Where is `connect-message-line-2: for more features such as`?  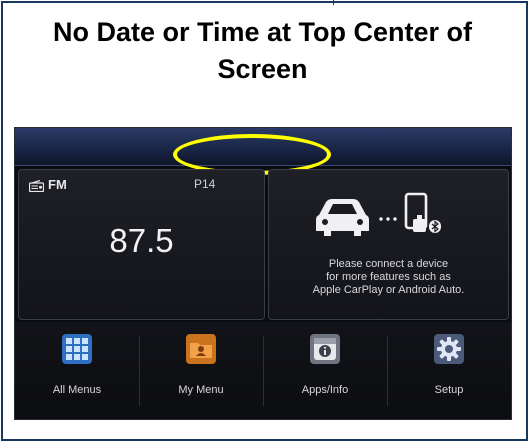 connect-message-line-2: for more features such as is located at coordinates (388, 277).